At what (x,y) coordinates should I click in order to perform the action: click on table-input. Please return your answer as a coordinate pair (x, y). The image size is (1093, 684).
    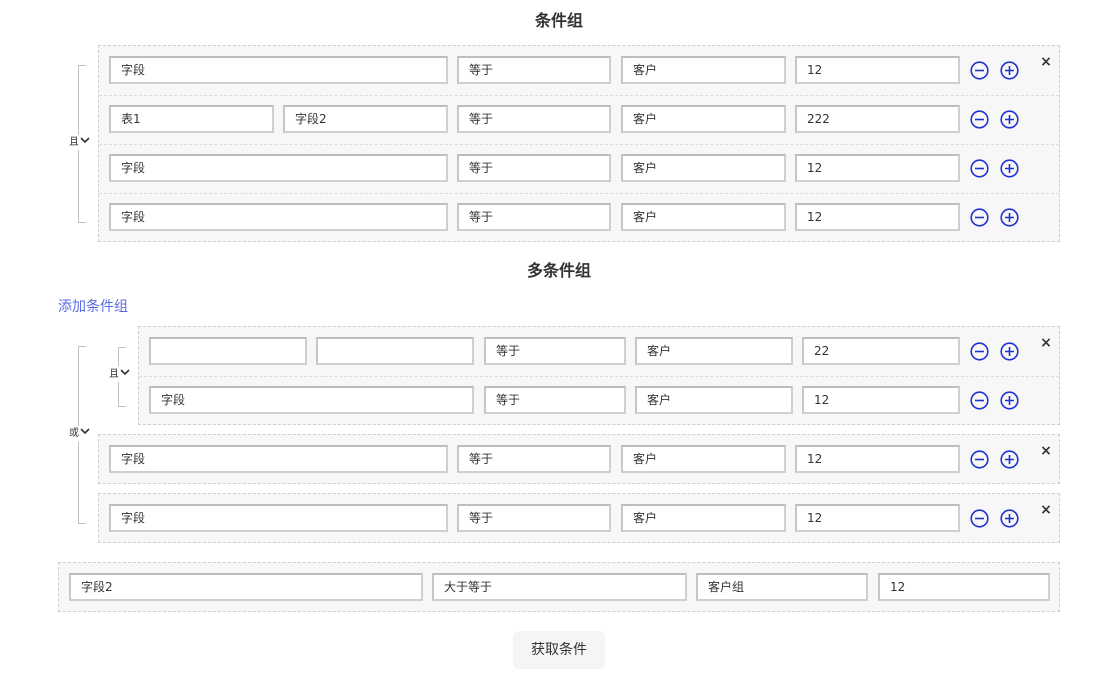
    Looking at the image, I should click on (228, 351).